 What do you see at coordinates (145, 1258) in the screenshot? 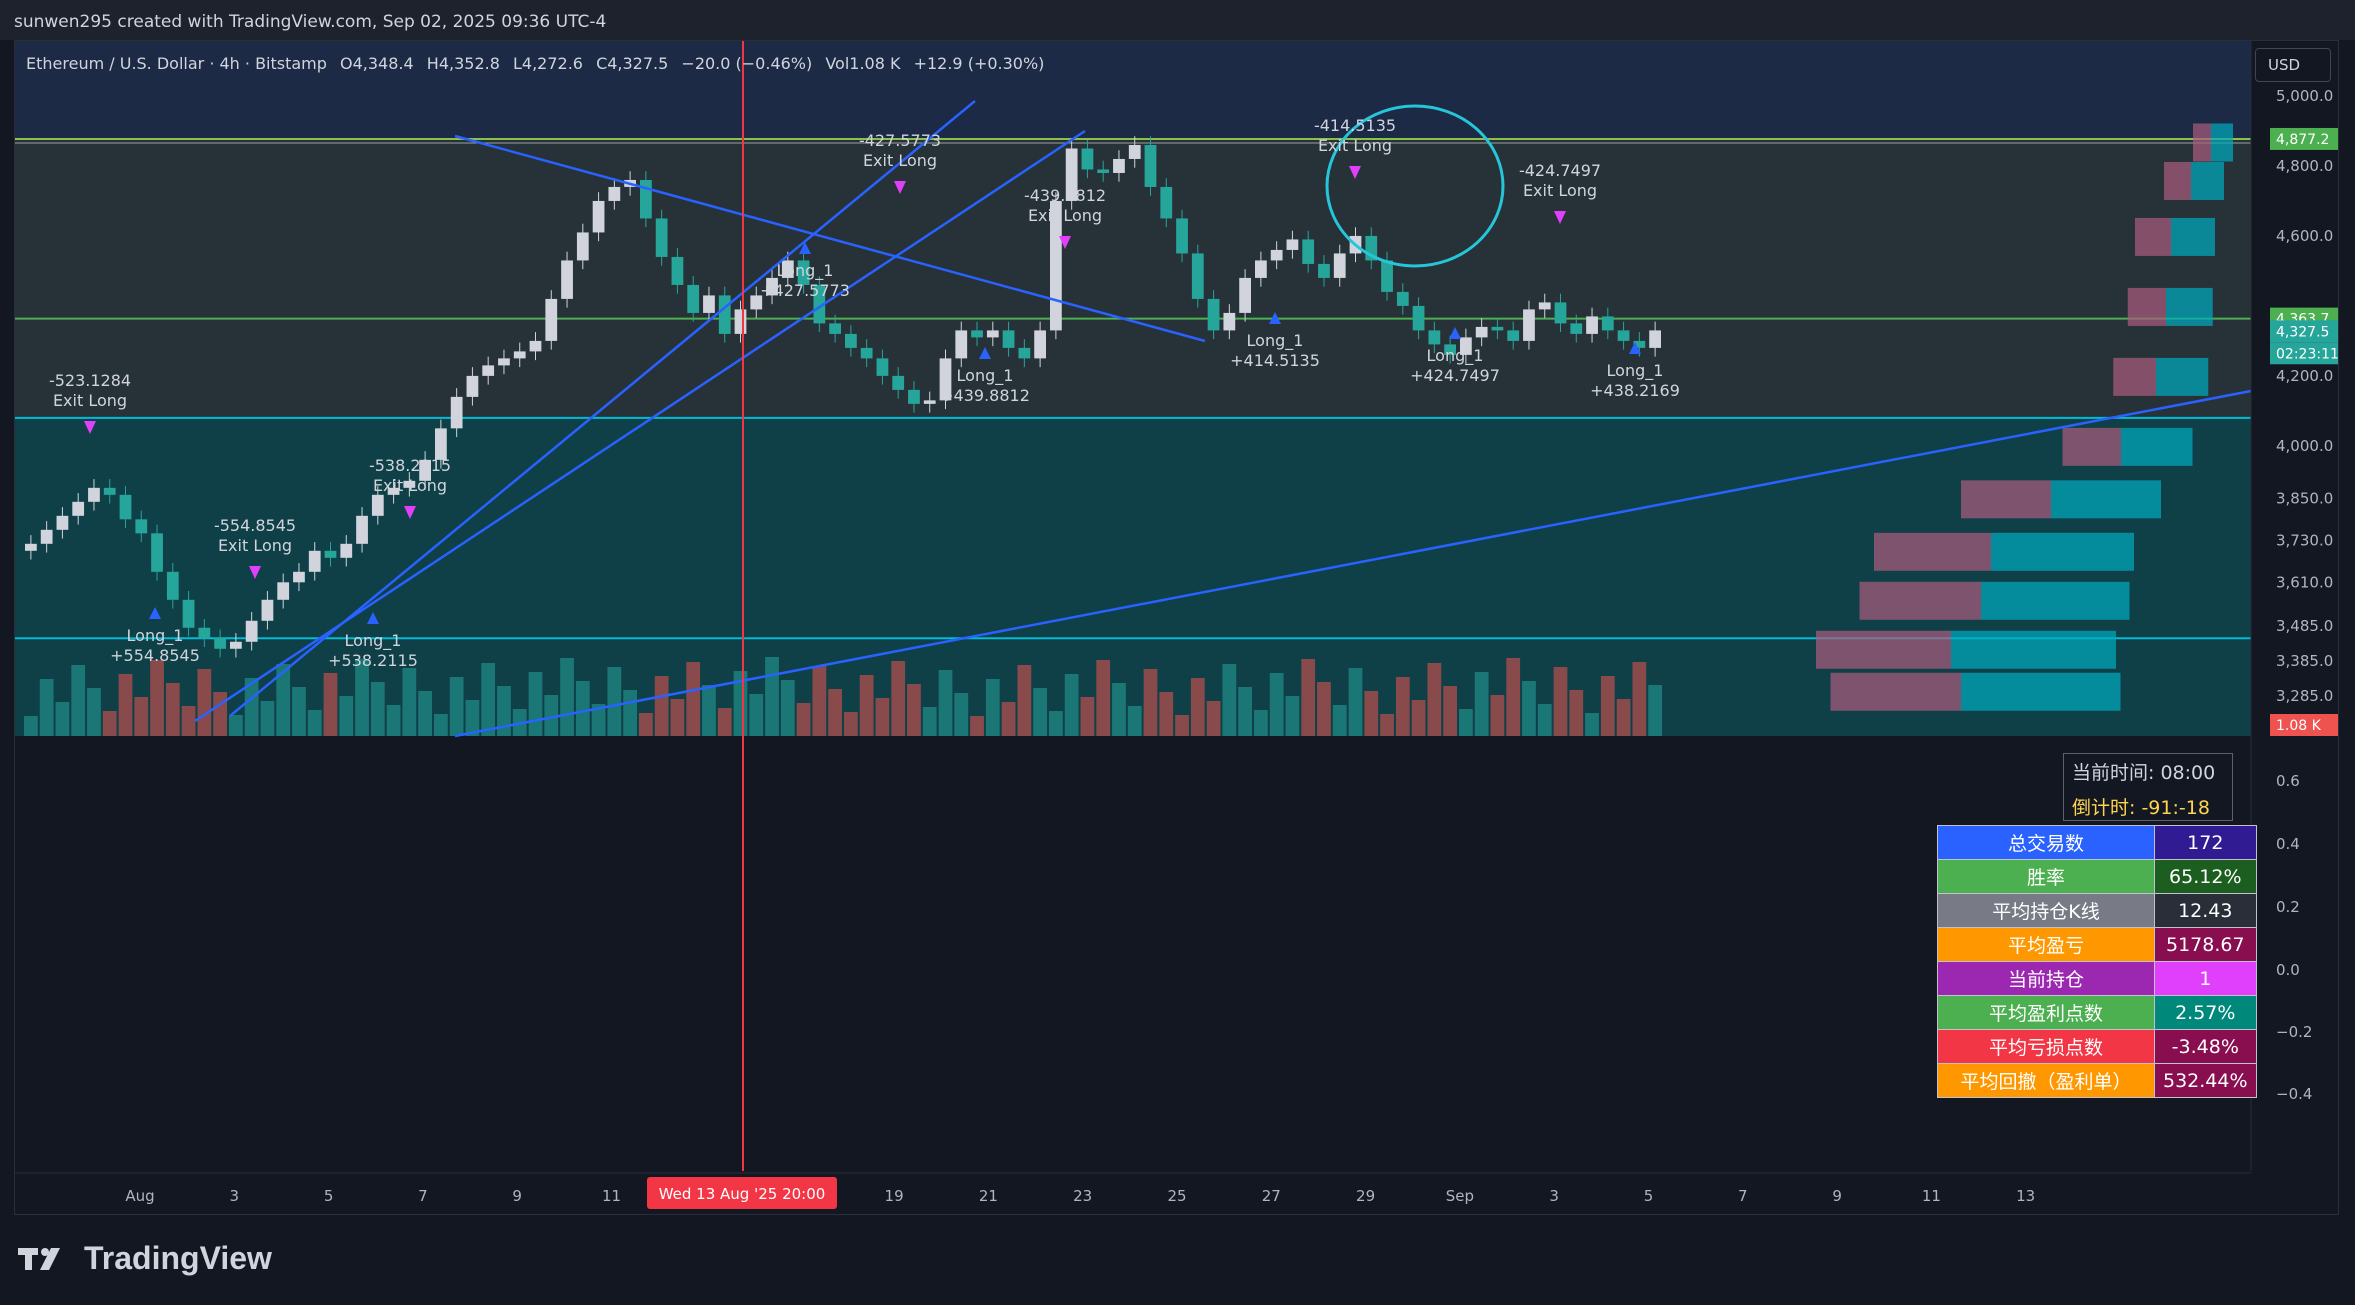
I see `tradingview-logo: TradingView` at bounding box center [145, 1258].